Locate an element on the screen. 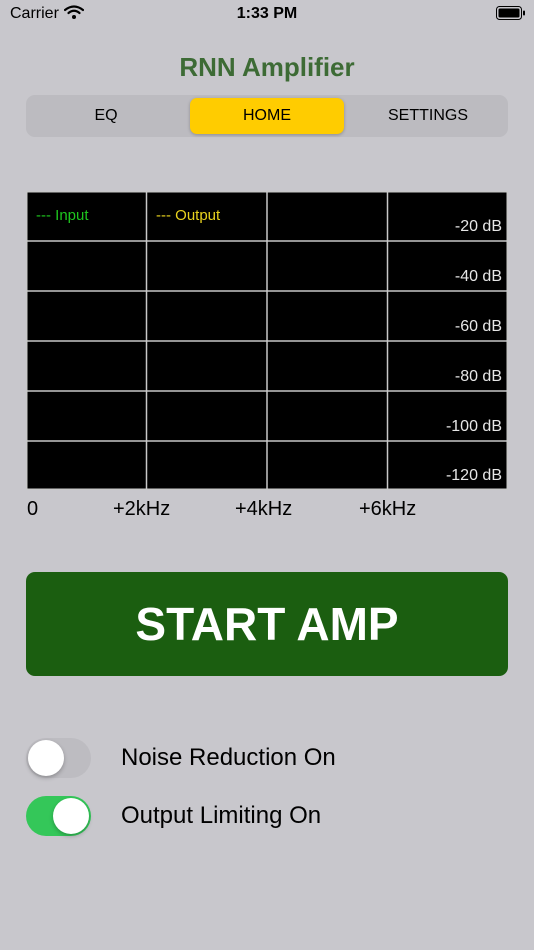  db-label: -120 dB is located at coordinates (473, 475).